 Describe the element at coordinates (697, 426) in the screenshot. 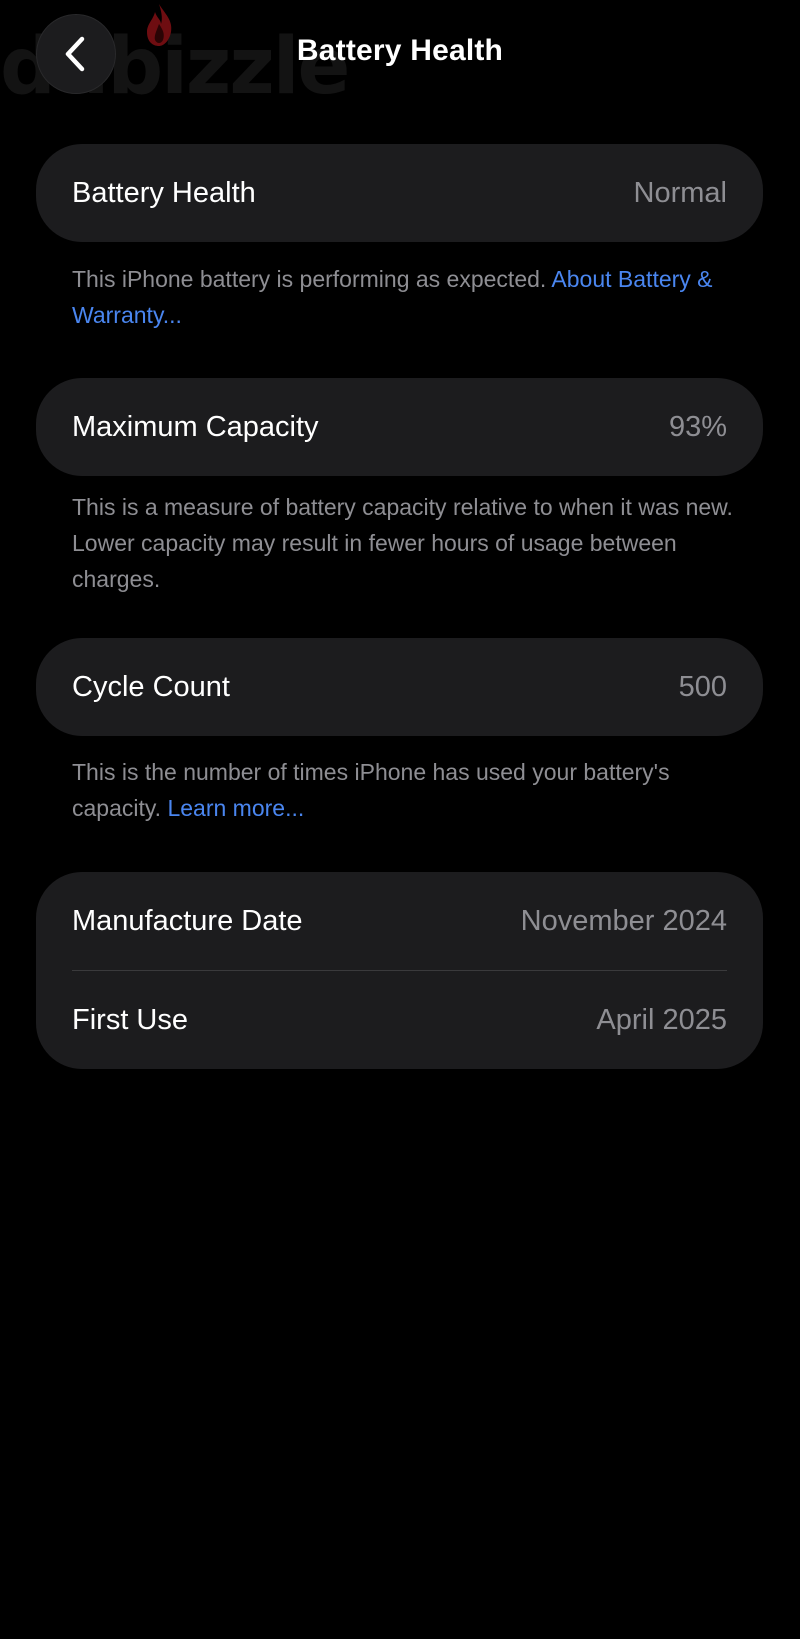

I see `maximum-capacity-value: 93%` at that location.